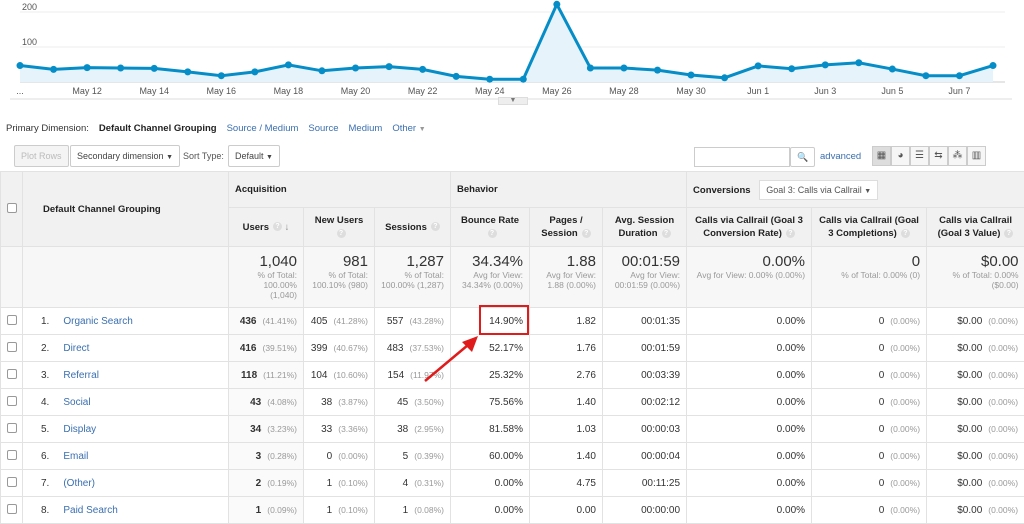 The width and height of the screenshot is (1024, 524). Describe the element at coordinates (645, 510) in the screenshot. I see `duration-value: 00:00:00` at that location.